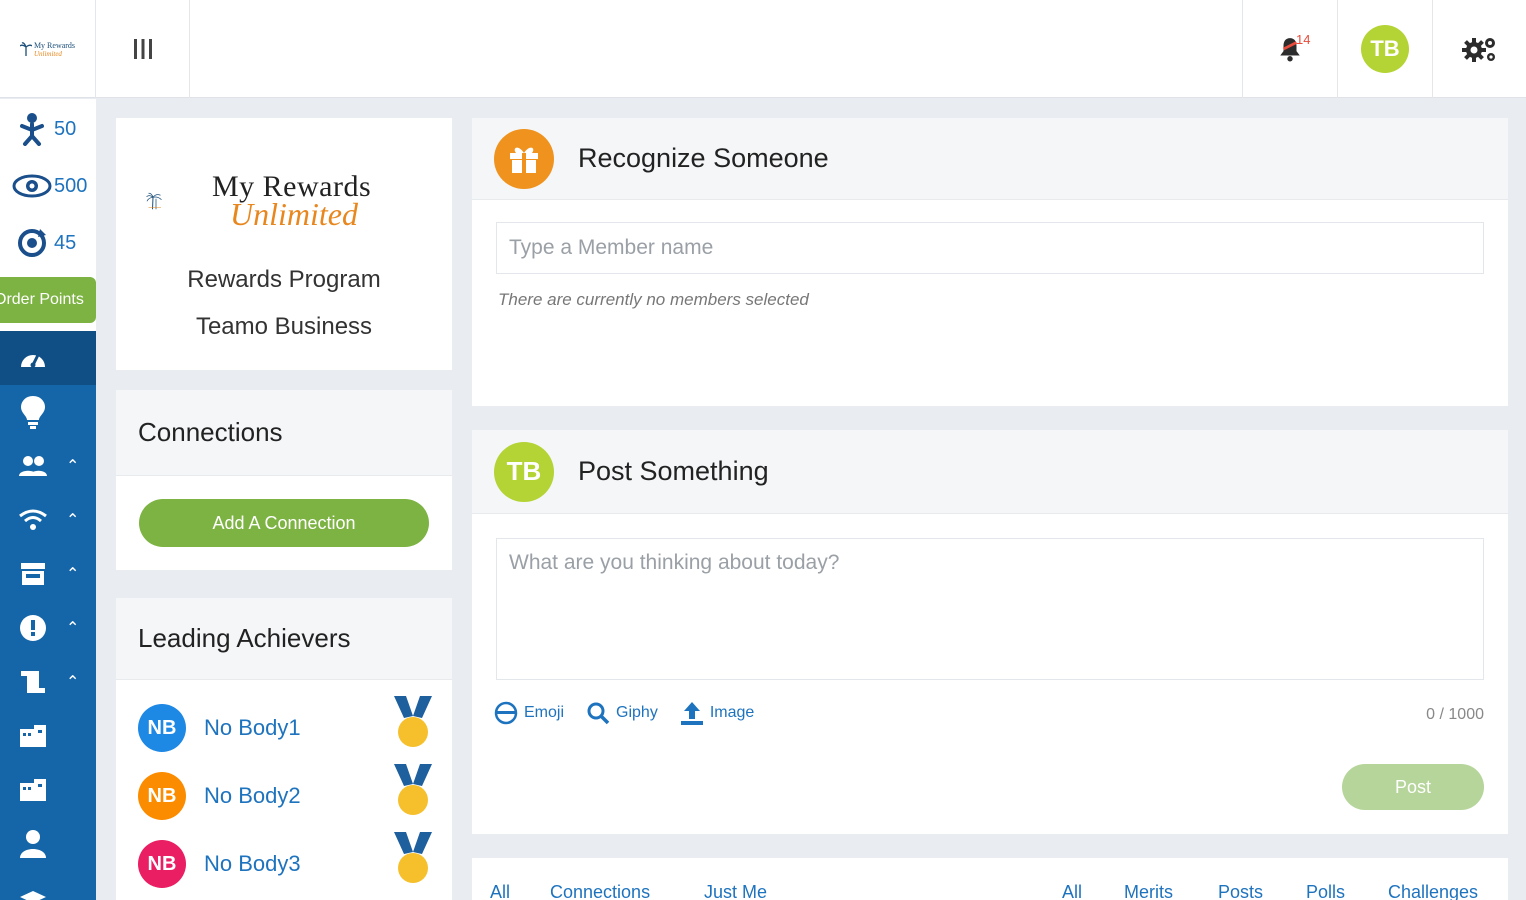 The image size is (1526, 900). What do you see at coordinates (48, 790) in the screenshot?
I see `nav-locations` at bounding box center [48, 790].